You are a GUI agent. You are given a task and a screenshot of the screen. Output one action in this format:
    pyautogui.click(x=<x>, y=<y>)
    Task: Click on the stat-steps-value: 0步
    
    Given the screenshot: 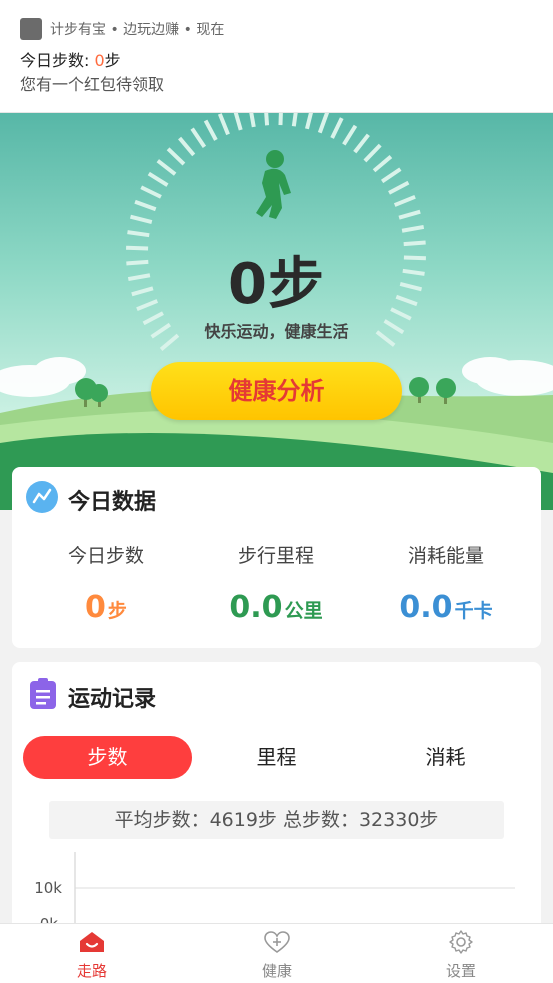 What is the action you would take?
    pyautogui.click(x=106, y=607)
    